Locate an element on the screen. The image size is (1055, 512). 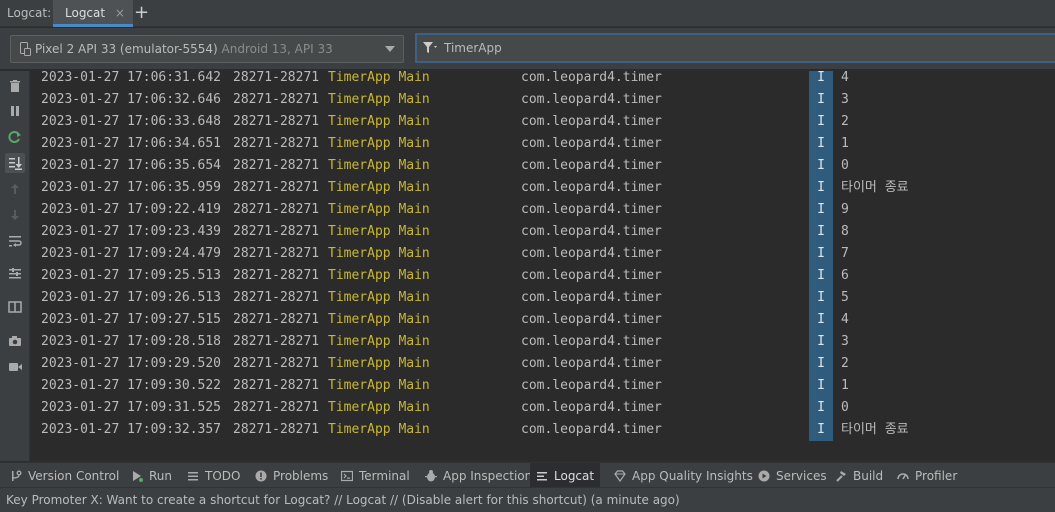
tool-window-terminal: Terminal is located at coordinates (375, 475).